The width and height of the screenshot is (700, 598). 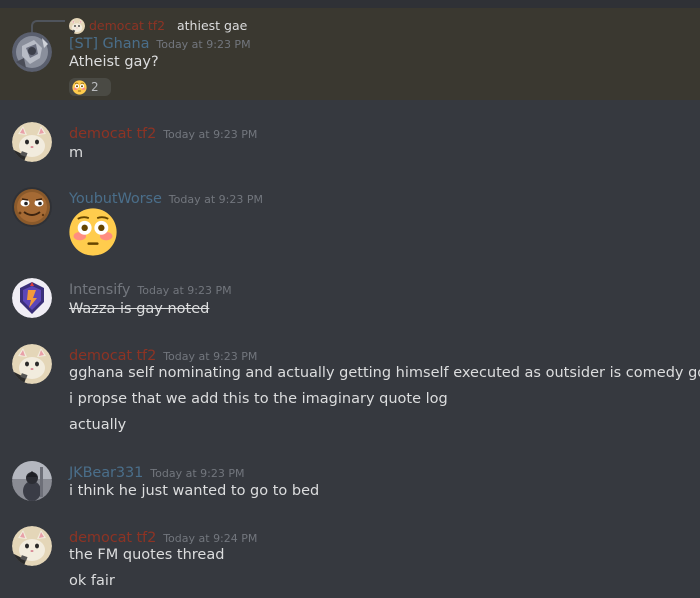 I want to click on message-header: YoubutWorse Today at 9:23 PM, so click(x=166, y=197).